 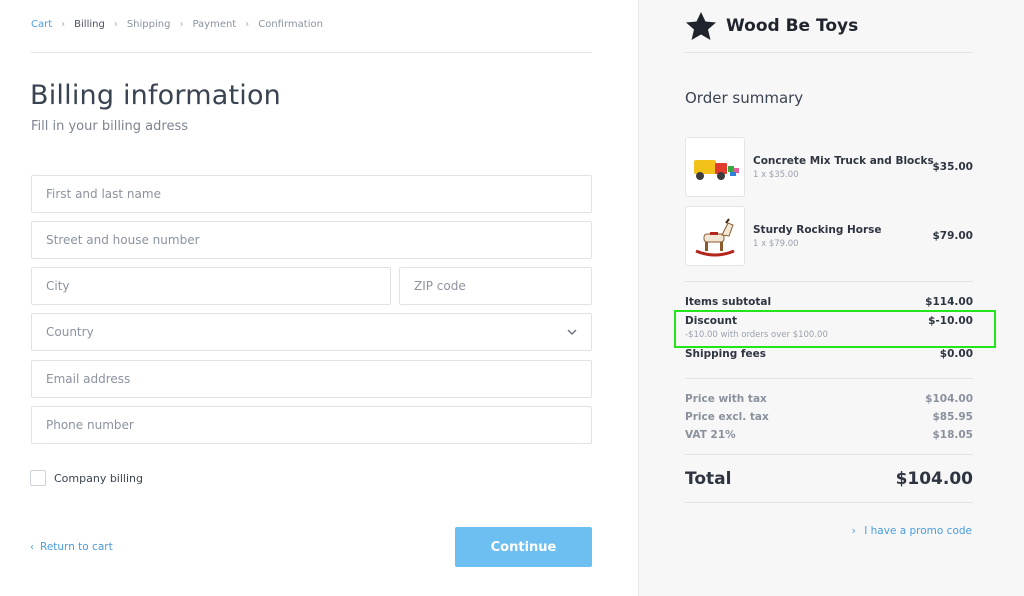 I want to click on price-with-tax-label: Price with tax, so click(x=726, y=399).